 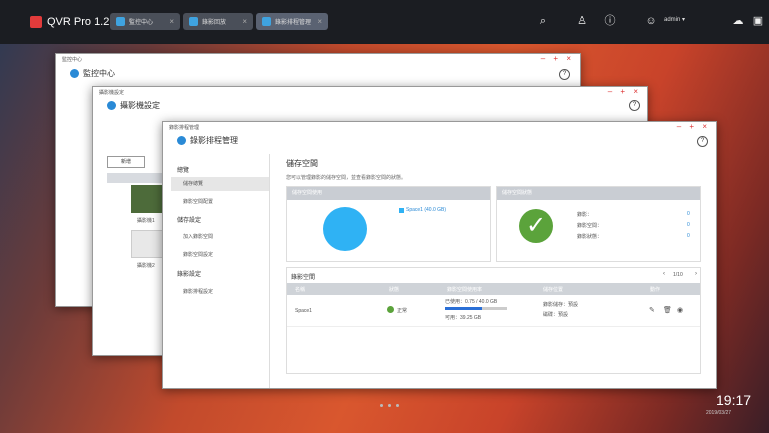 I want to click on legend-label: Space1 (40.0 GB), so click(x=426, y=210).